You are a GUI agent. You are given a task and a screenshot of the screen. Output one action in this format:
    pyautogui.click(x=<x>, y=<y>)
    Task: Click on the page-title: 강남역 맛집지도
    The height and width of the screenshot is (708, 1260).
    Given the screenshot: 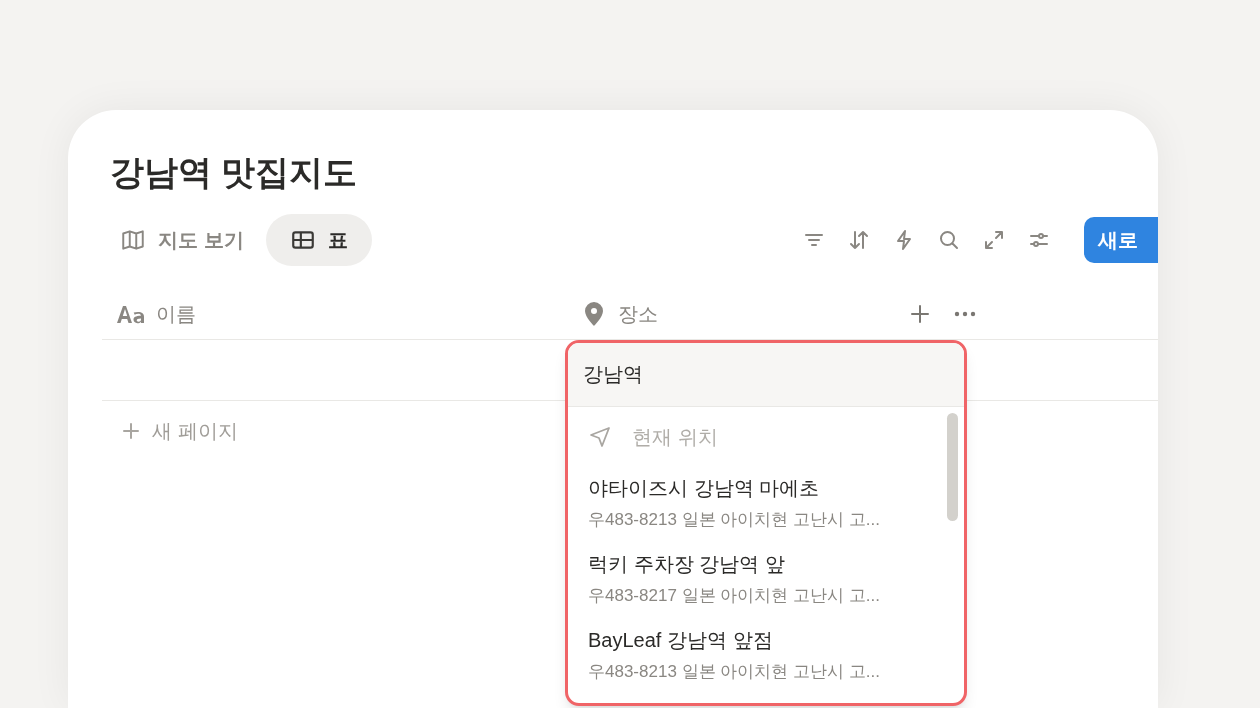 What is the action you would take?
    pyautogui.click(x=234, y=172)
    